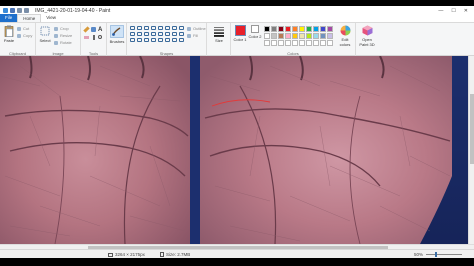 The image size is (474, 266). Describe the element at coordinates (66, 42) in the screenshot. I see `rotate-label: Rotate` at that location.